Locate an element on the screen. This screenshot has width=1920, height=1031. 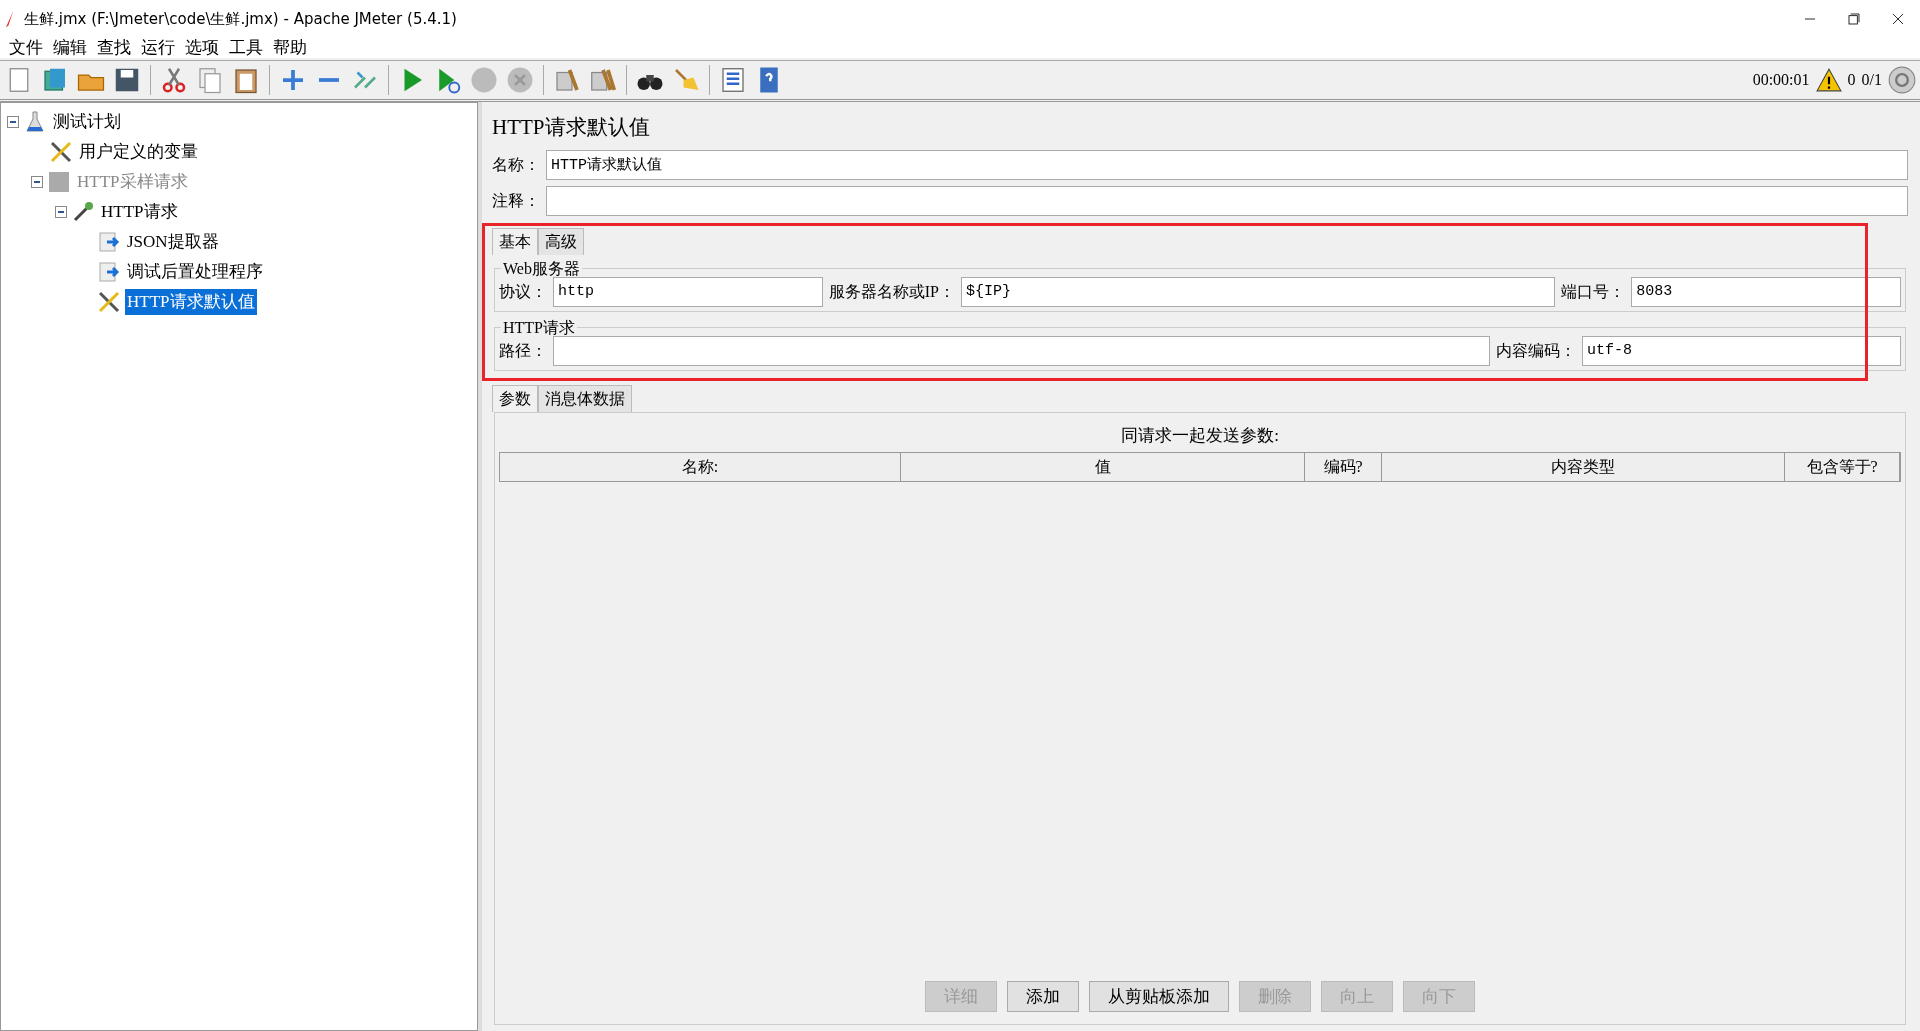
field-label: 路径： is located at coordinates (523, 350).